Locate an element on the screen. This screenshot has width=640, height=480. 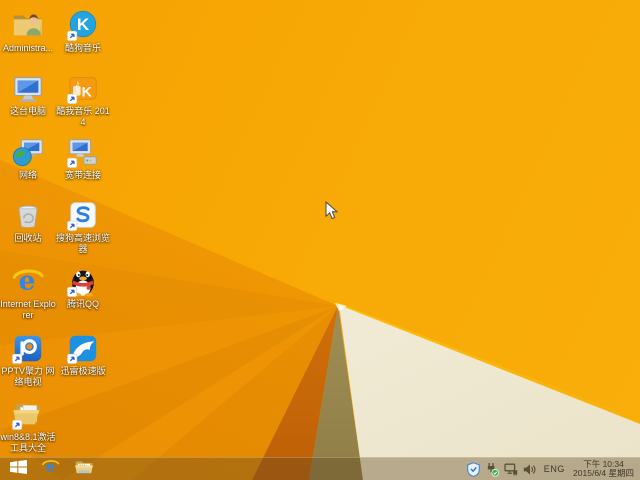
desktop-icon-broadband-connection: 宽带连接 is located at coordinates (83, 158).